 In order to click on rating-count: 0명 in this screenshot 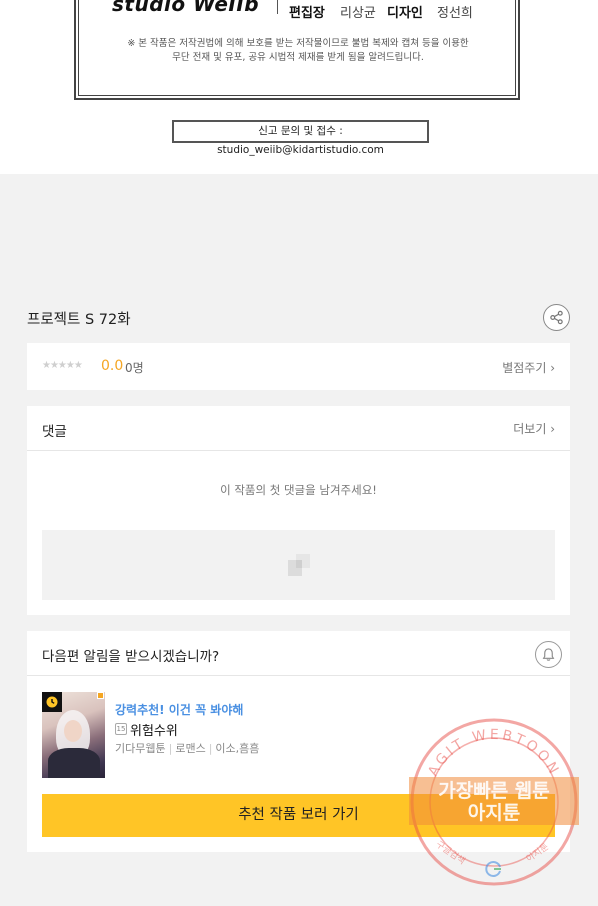, I will do `click(134, 368)`.